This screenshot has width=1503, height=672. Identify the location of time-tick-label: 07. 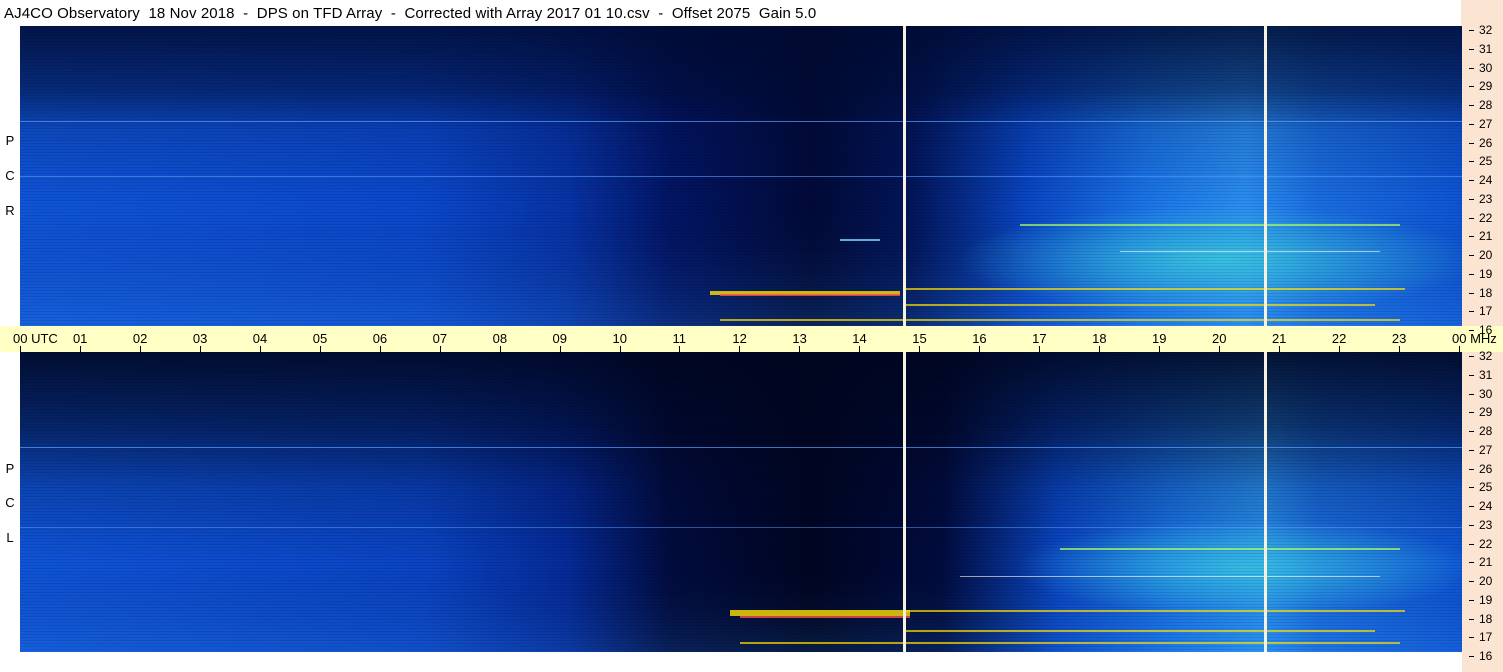
(440, 338).